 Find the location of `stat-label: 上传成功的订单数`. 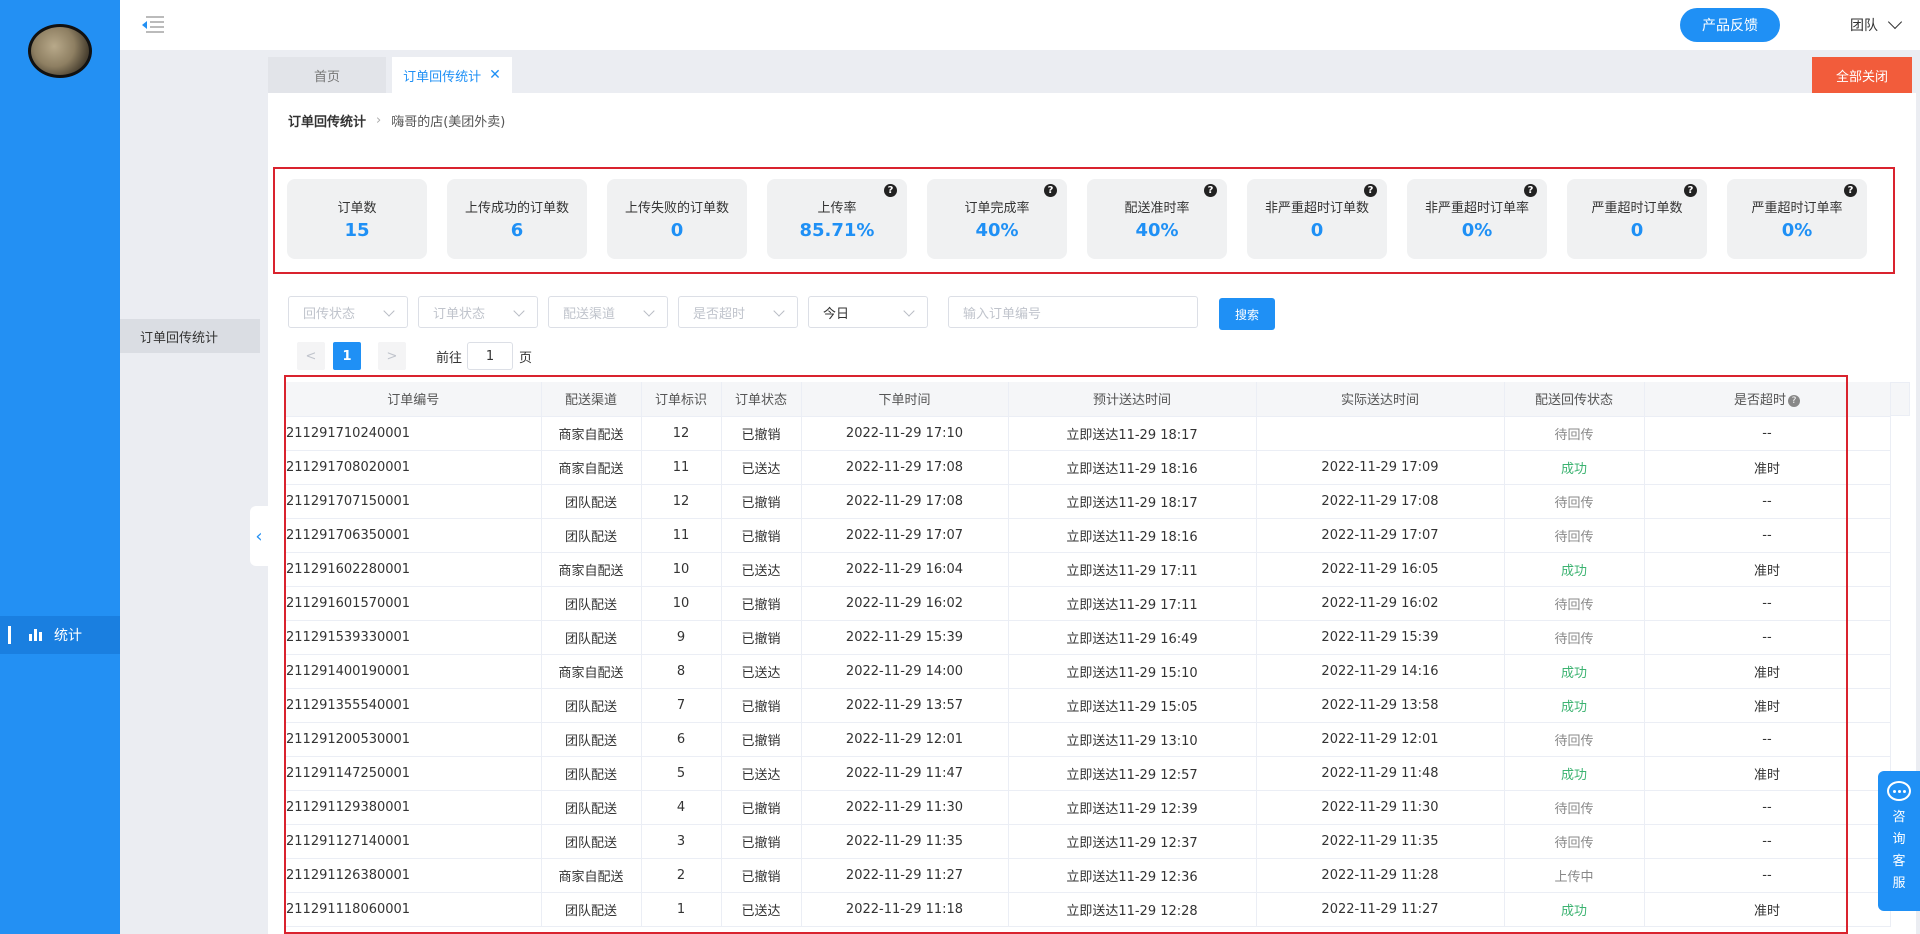

stat-label: 上传成功的订单数 is located at coordinates (516, 208).